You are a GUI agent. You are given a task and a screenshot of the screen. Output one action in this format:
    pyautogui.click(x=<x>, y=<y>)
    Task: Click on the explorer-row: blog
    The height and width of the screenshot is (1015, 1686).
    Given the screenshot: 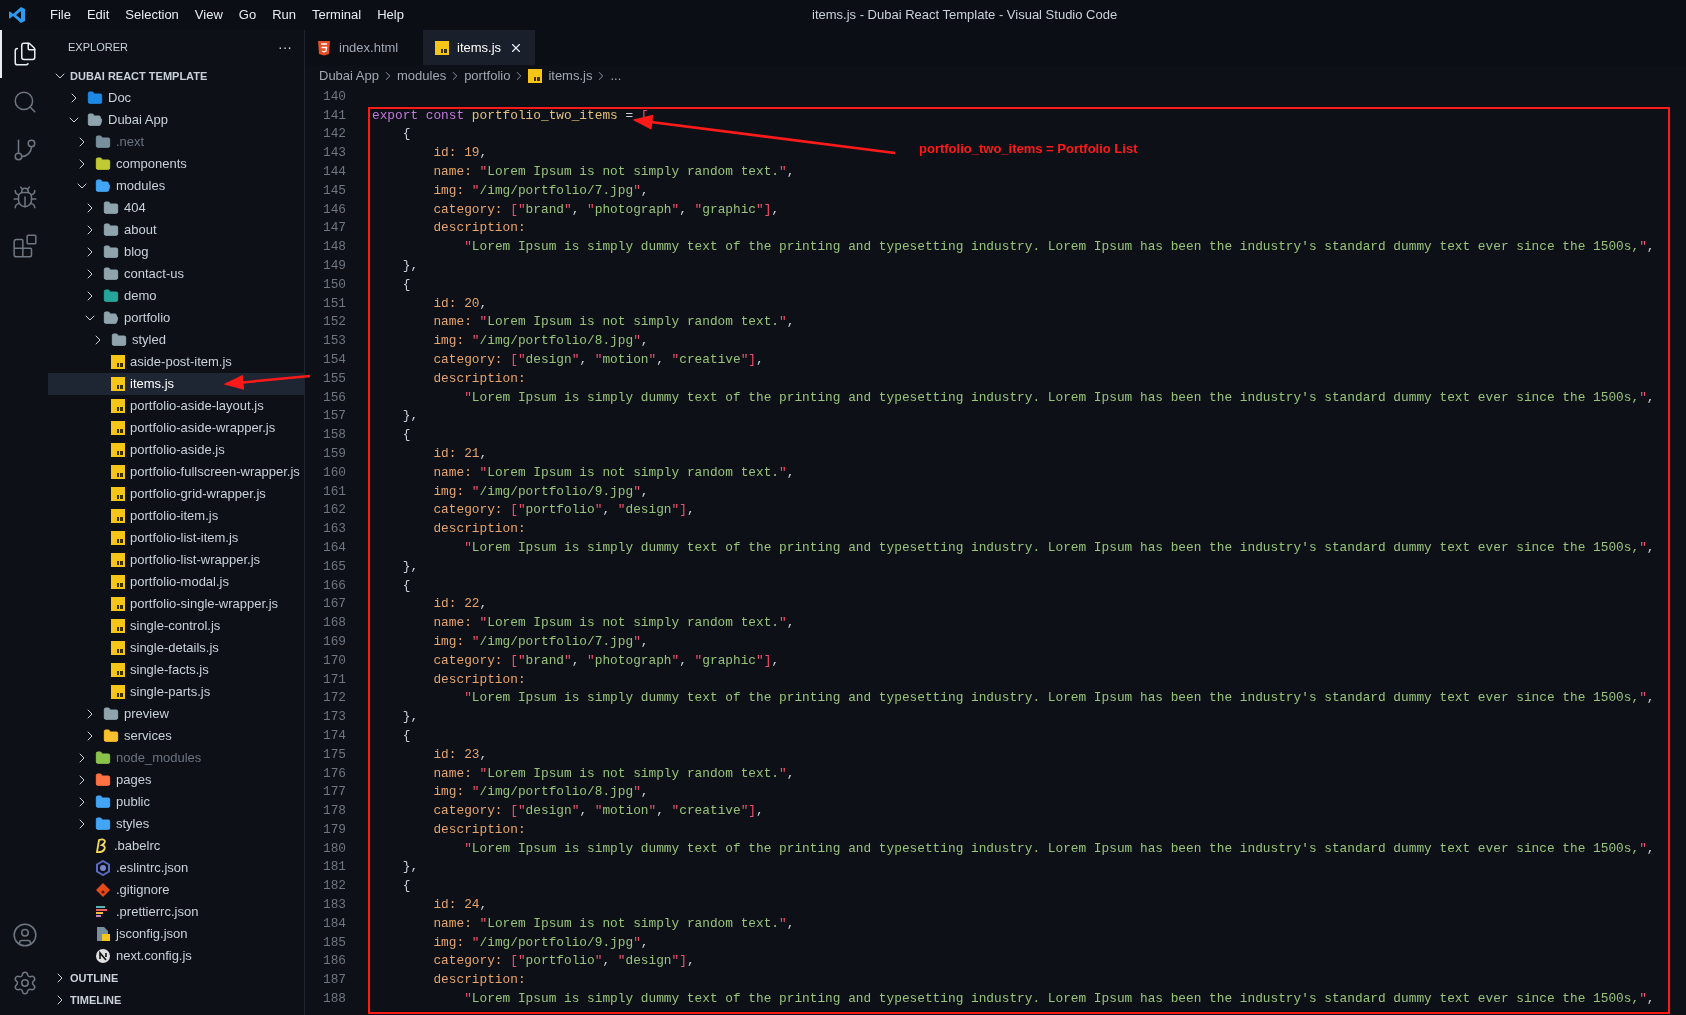 What is the action you would take?
    pyautogui.click(x=176, y=252)
    